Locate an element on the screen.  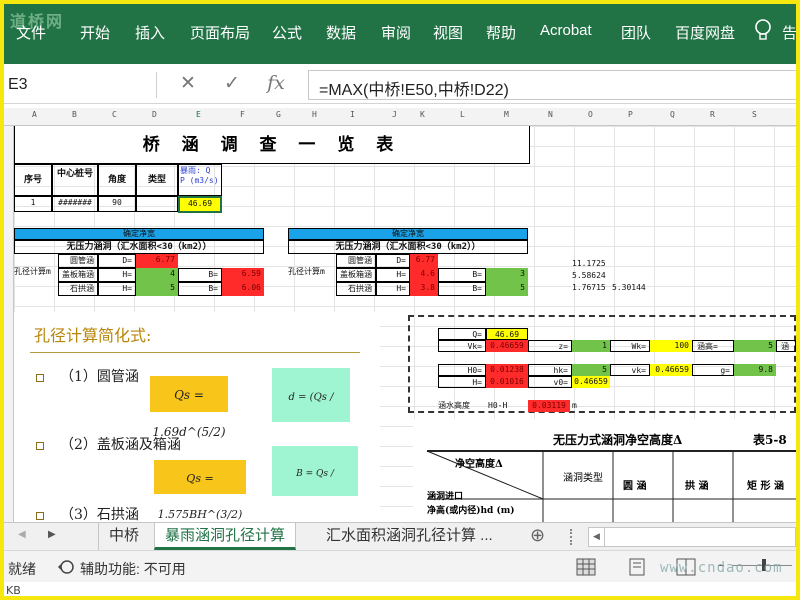
right-row-key: H= is located at coordinates (393, 289).